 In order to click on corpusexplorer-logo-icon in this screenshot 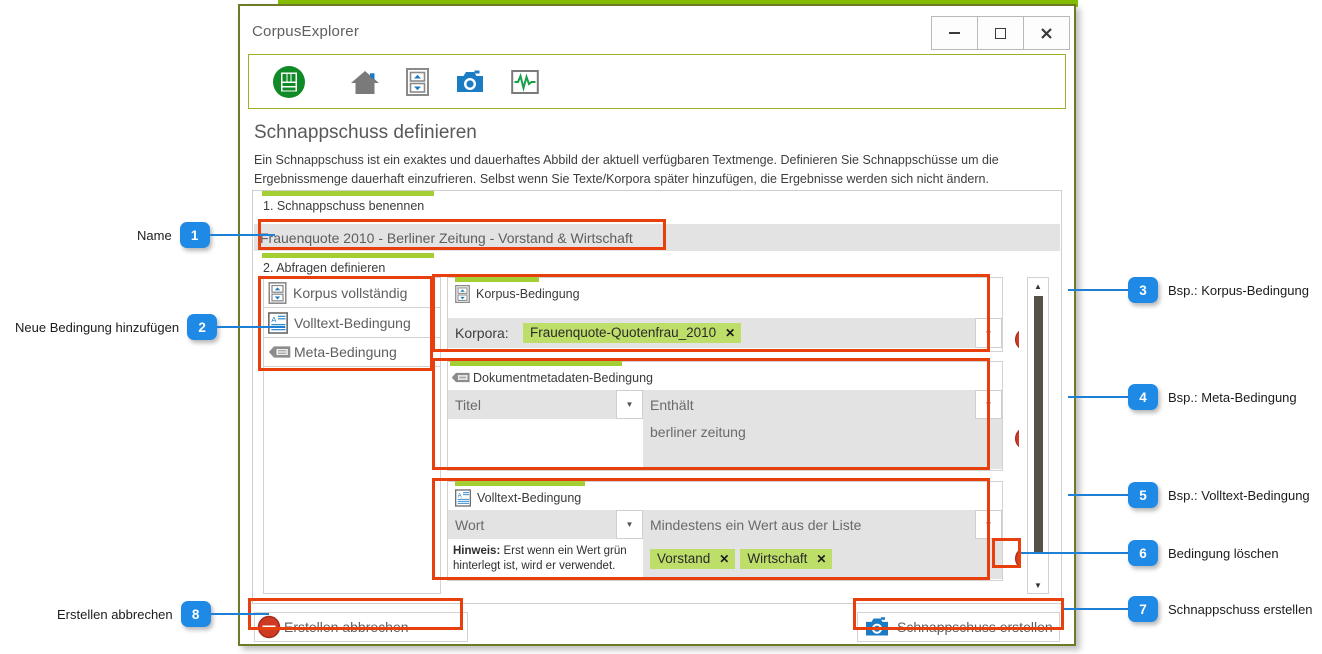, I will do `click(289, 82)`.